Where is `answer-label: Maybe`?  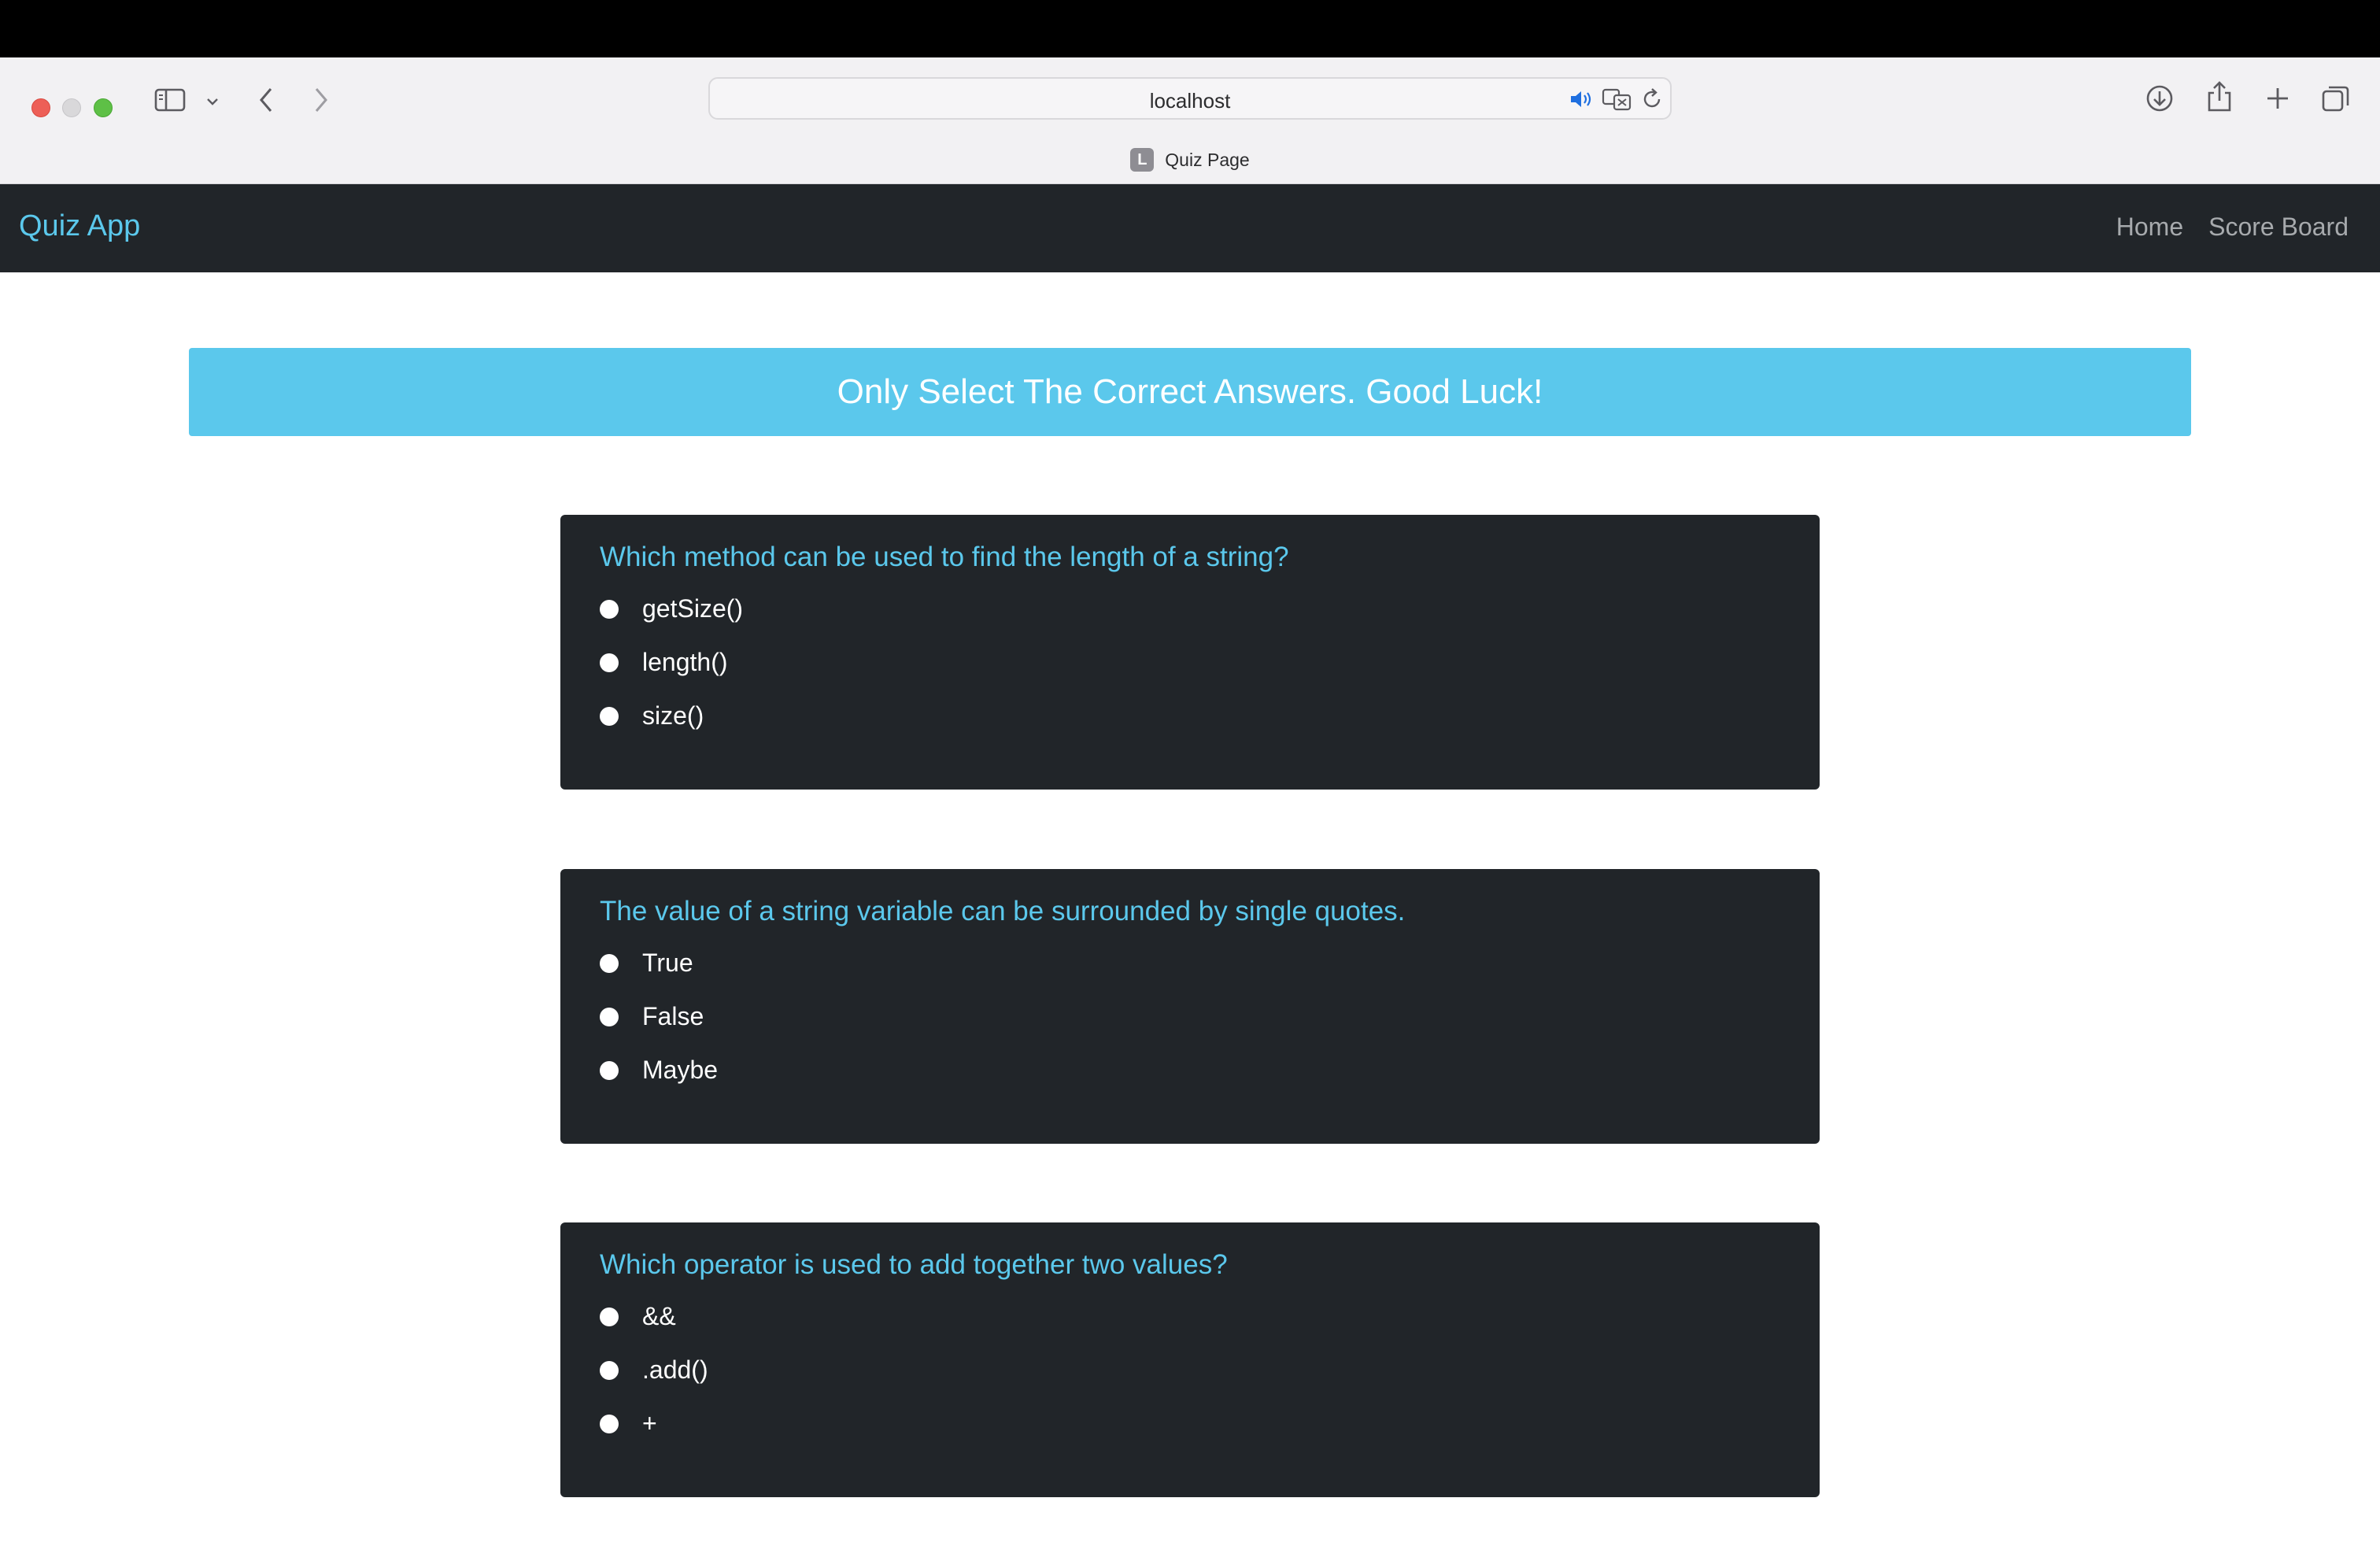 answer-label: Maybe is located at coordinates (680, 1070).